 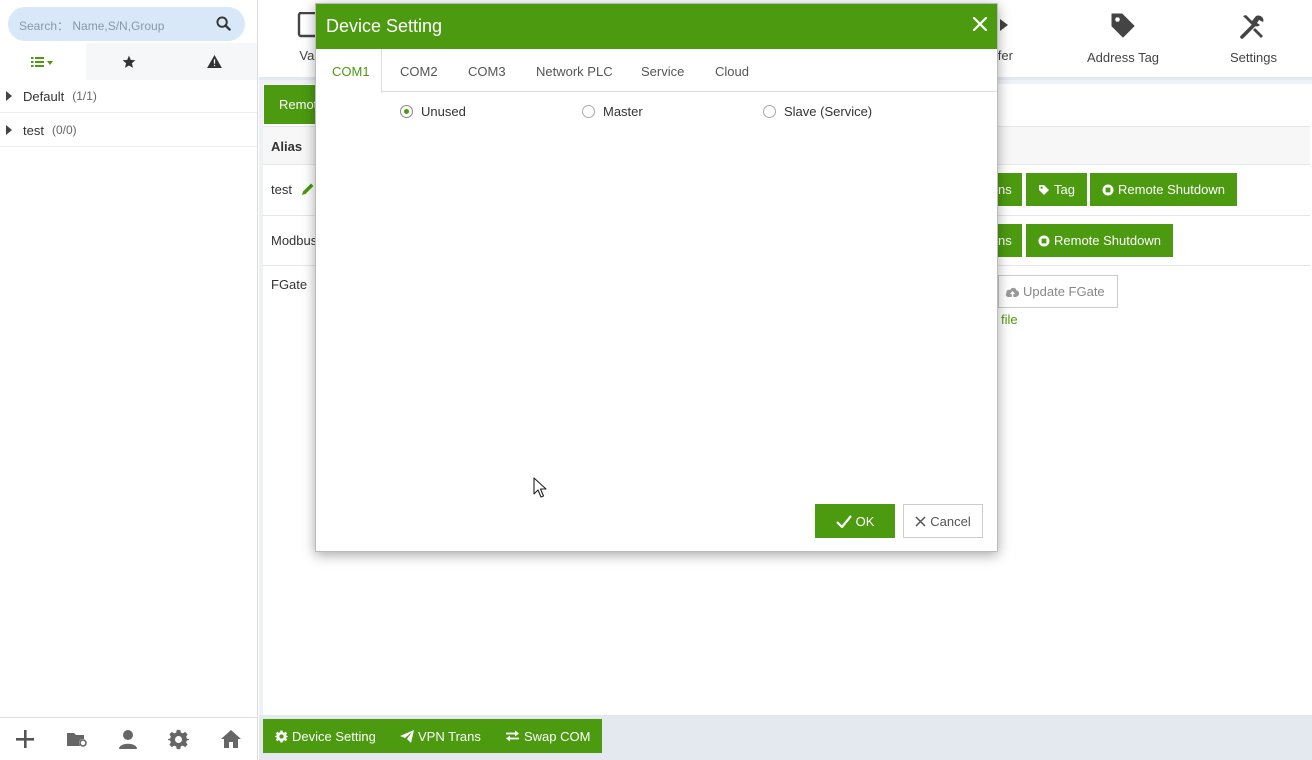 I want to click on radio-unused: Unused, so click(x=433, y=111).